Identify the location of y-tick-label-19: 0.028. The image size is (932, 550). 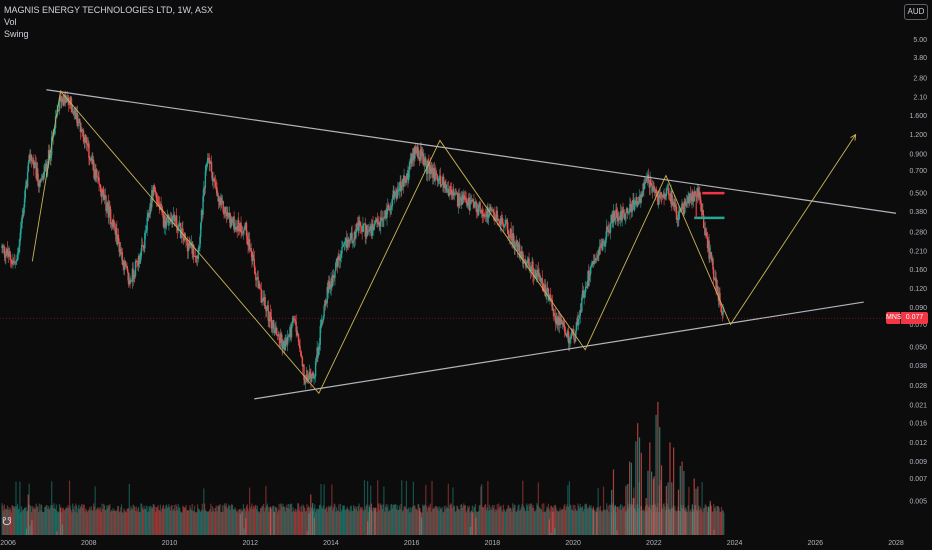
(918, 386).